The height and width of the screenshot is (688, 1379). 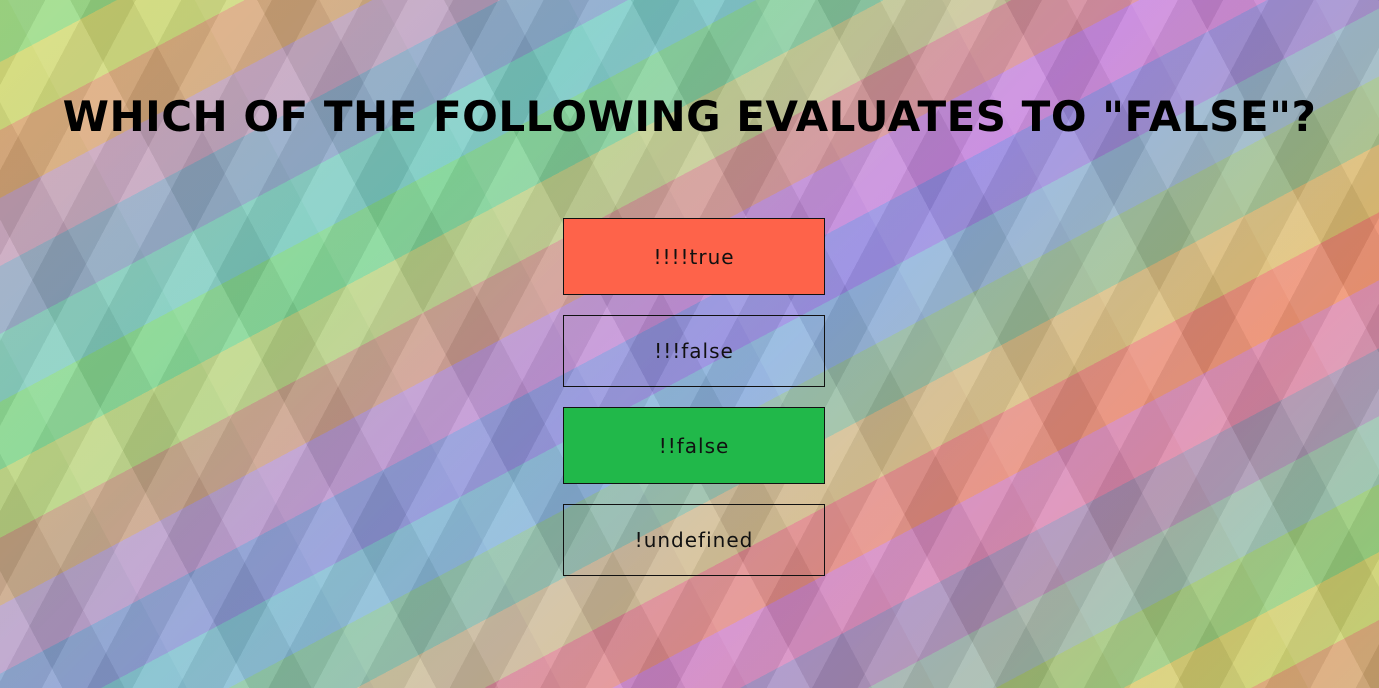 What do you see at coordinates (694, 256) in the screenshot?
I see `answer-button-1: !!!!true` at bounding box center [694, 256].